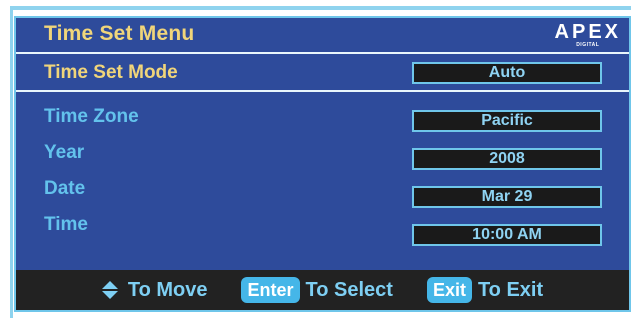 Image resolution: width=631 pixels, height=320 pixels. Describe the element at coordinates (11, 162) in the screenshot. I see `left-border` at that location.